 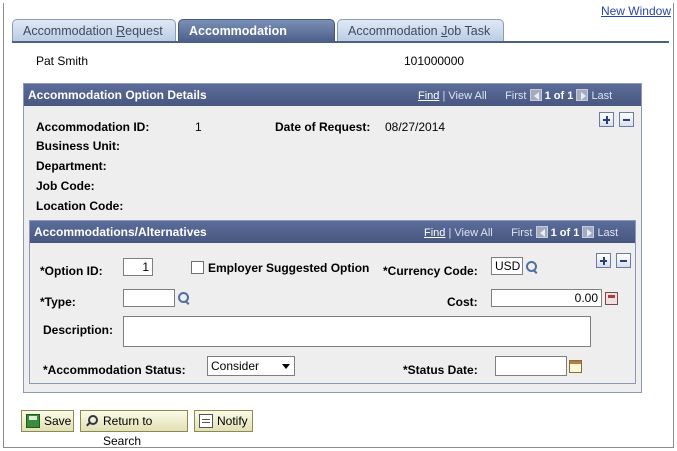 What do you see at coordinates (323, 127) in the screenshot?
I see `date-of-request-label: Date of Request:` at bounding box center [323, 127].